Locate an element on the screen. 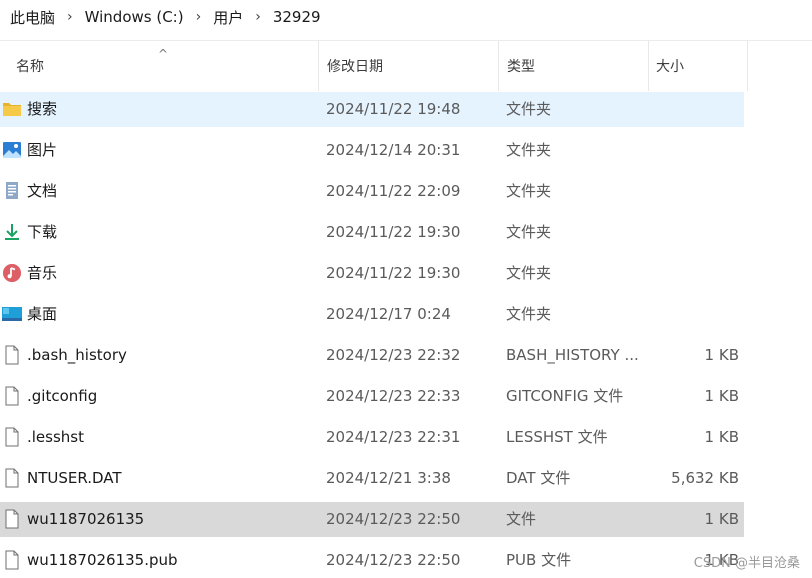 This screenshot has height=578, width=812. column-header-name-label: 名称 is located at coordinates (30, 66).